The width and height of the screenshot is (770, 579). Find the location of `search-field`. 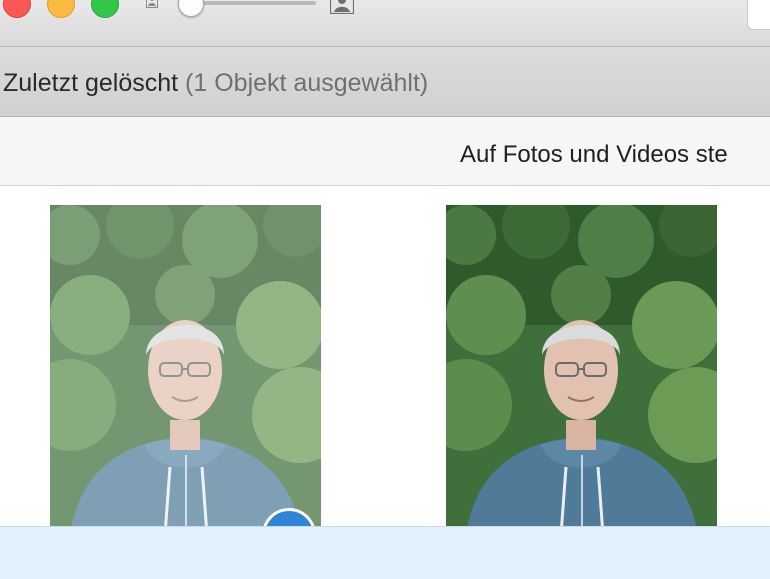

search-field is located at coordinates (758, 15).